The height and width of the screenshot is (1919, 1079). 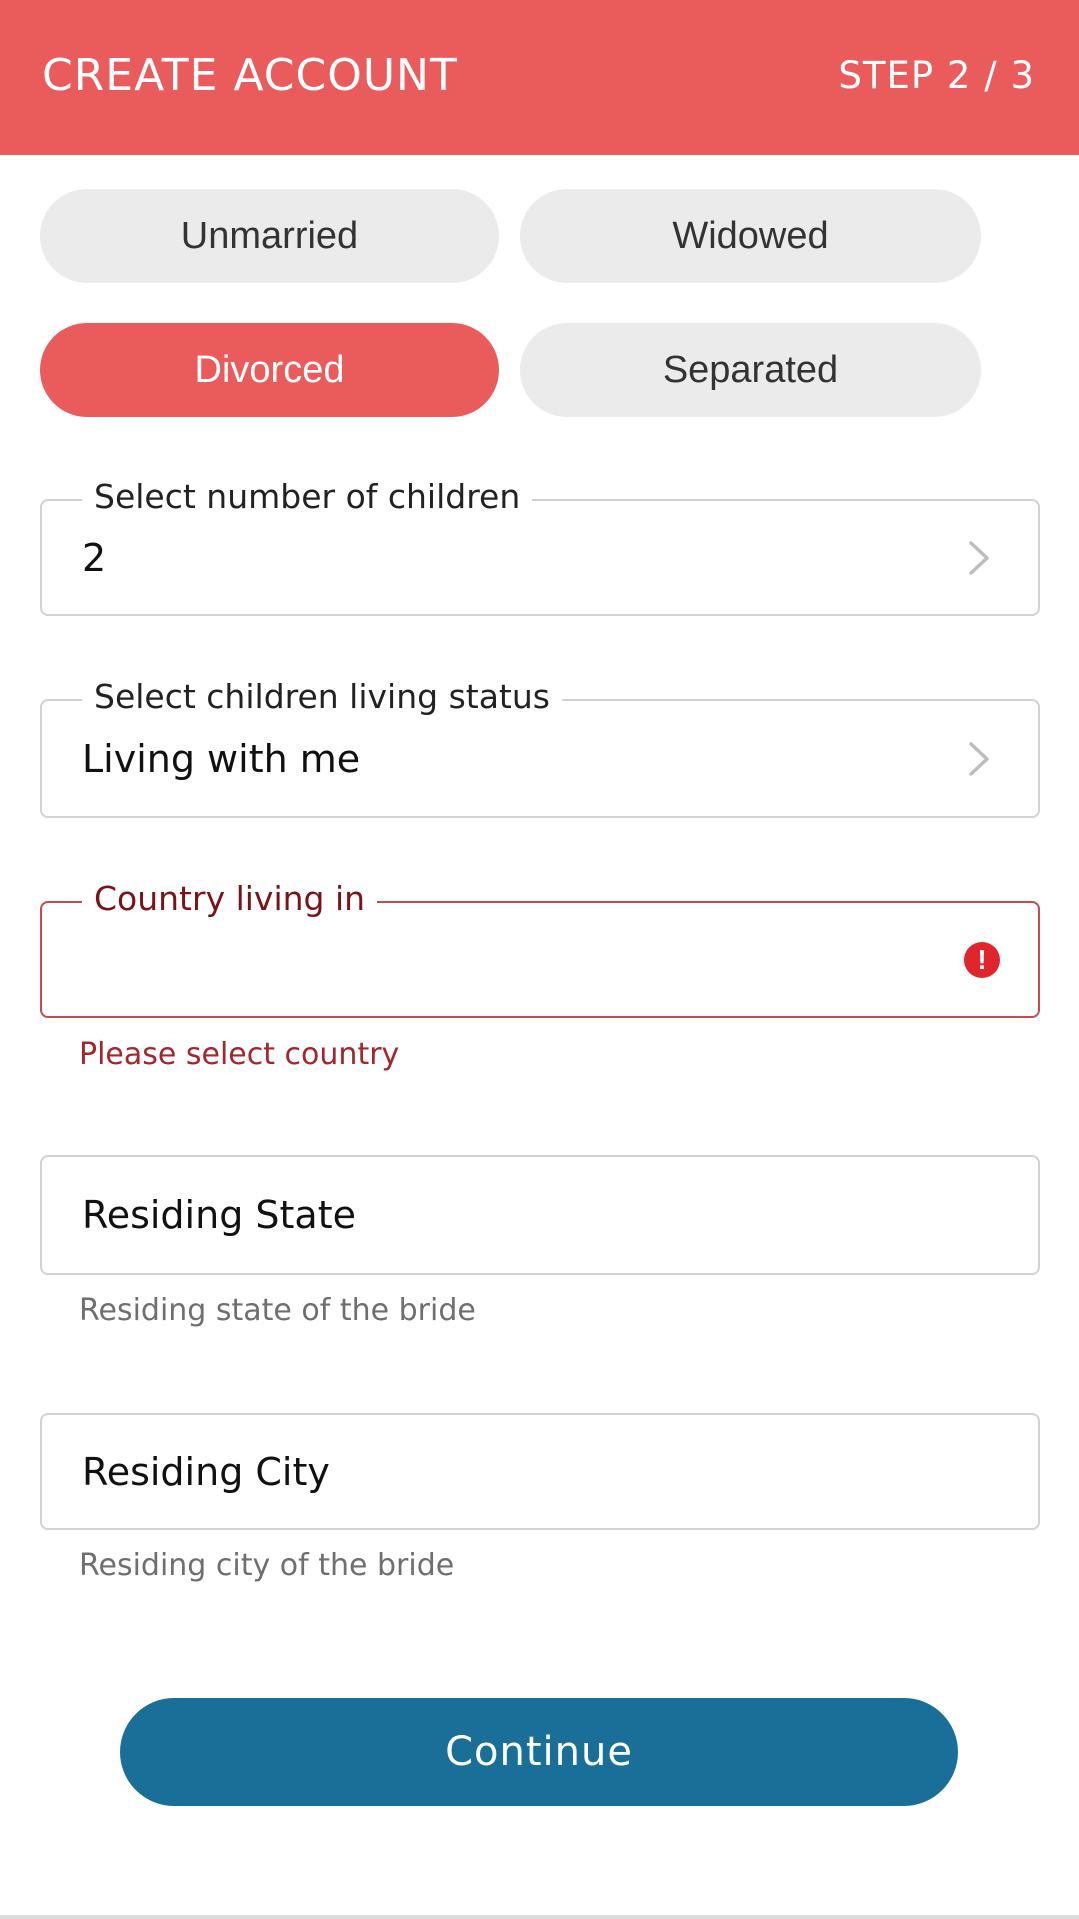 I want to click on country-error-message: Please select country, so click(x=239, y=1054).